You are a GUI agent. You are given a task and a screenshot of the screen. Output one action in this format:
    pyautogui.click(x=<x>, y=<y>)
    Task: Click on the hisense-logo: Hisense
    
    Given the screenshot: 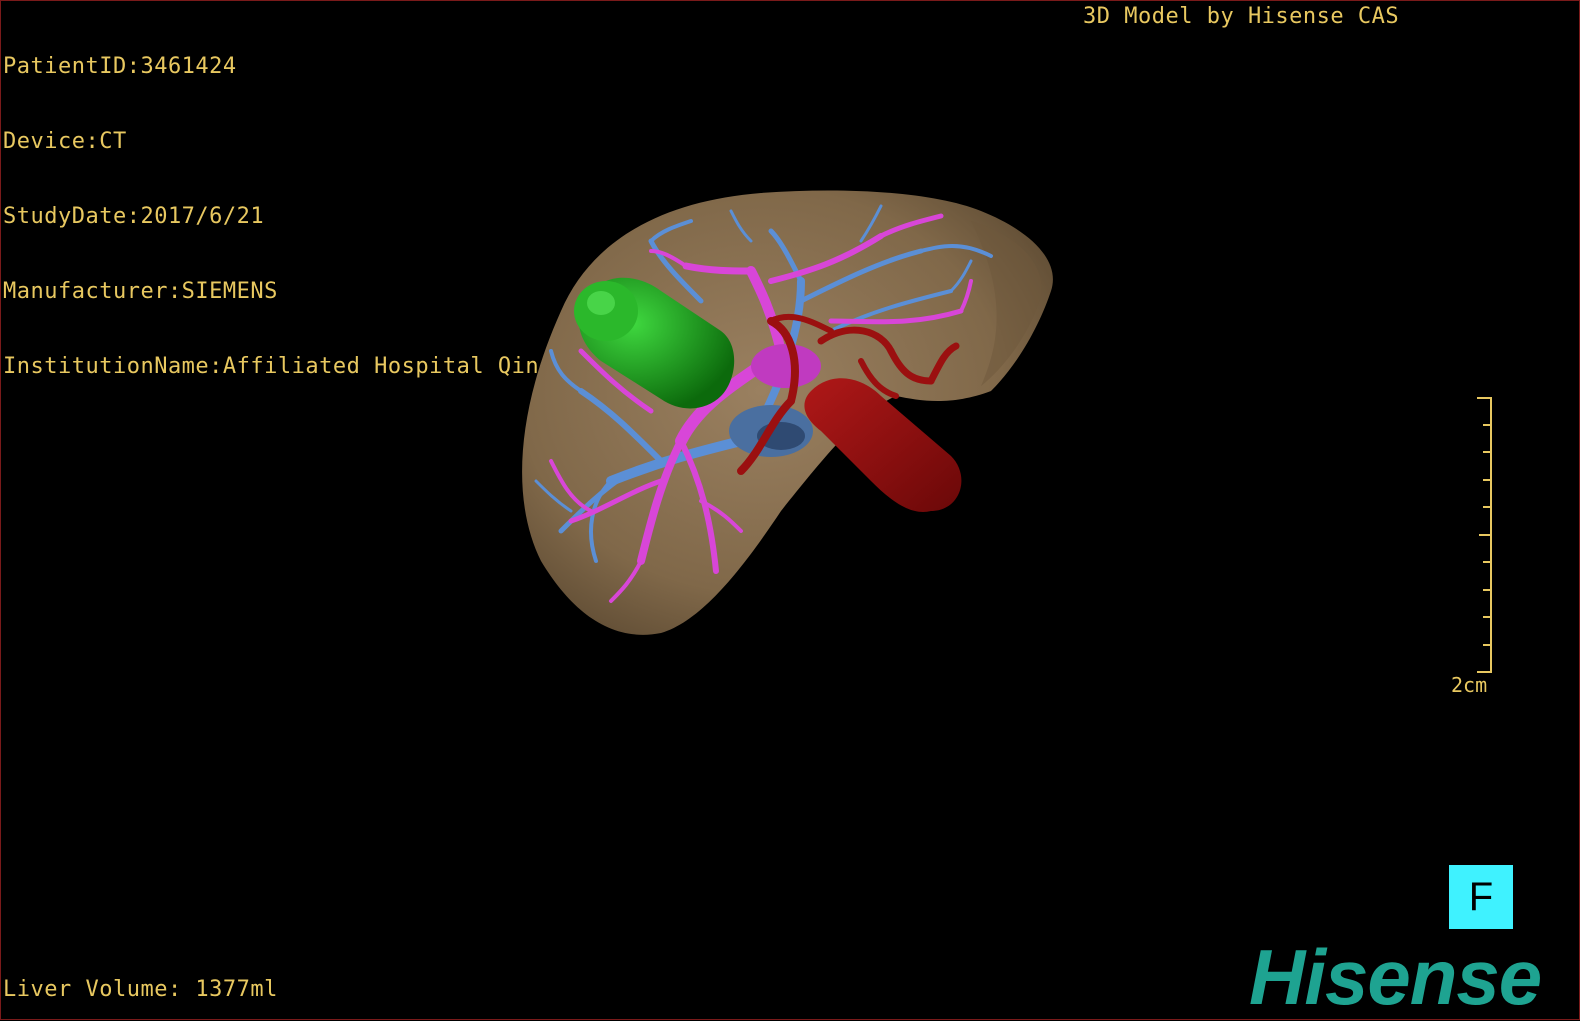 What is the action you would take?
    pyautogui.click(x=1395, y=977)
    